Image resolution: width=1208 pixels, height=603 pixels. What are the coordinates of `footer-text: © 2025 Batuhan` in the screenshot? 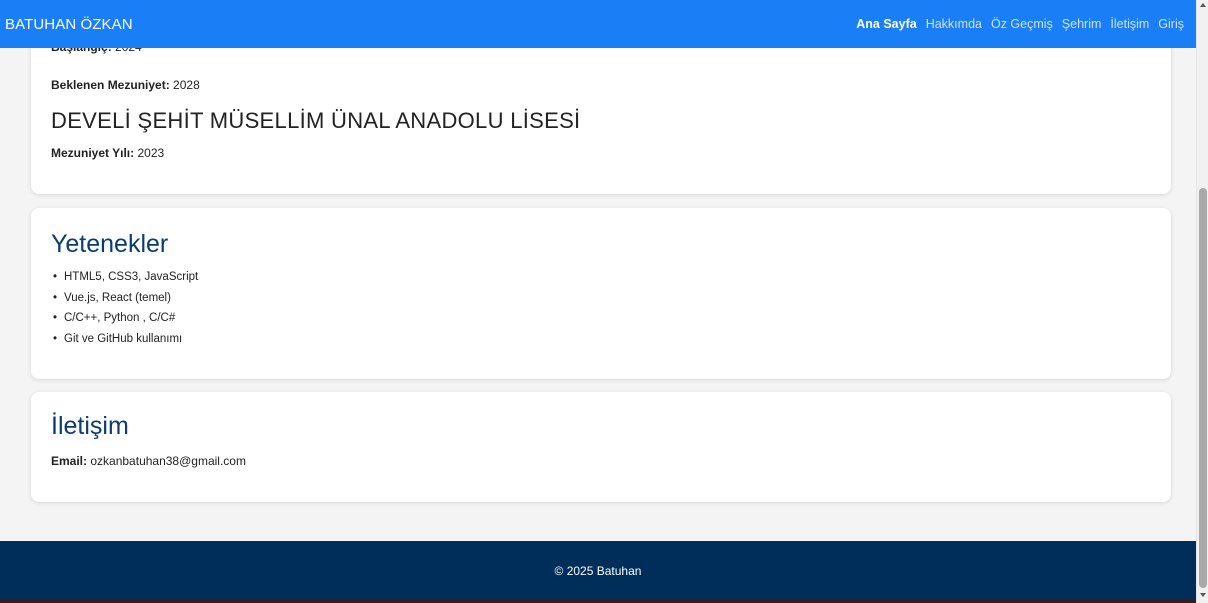 It's located at (598, 570).